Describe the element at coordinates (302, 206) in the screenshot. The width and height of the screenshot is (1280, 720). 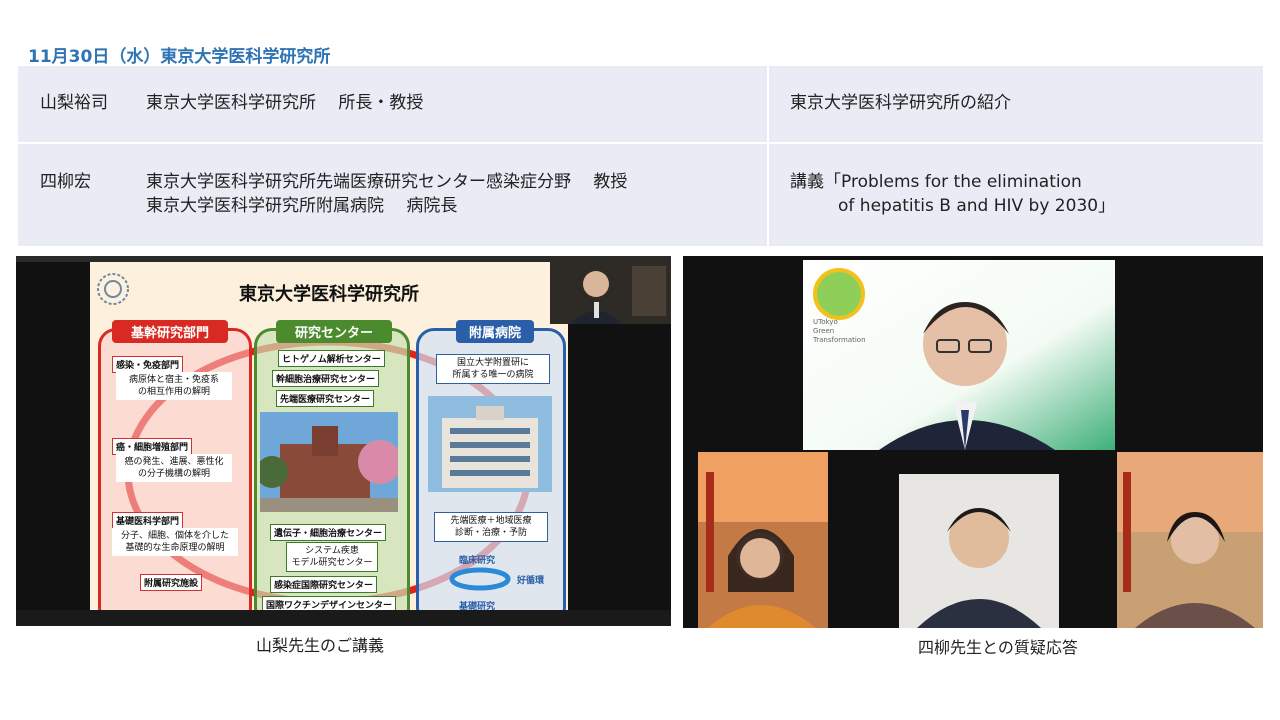
I see `affiliation-line: 東京大学医科学研究所附属病院 病院長` at that location.